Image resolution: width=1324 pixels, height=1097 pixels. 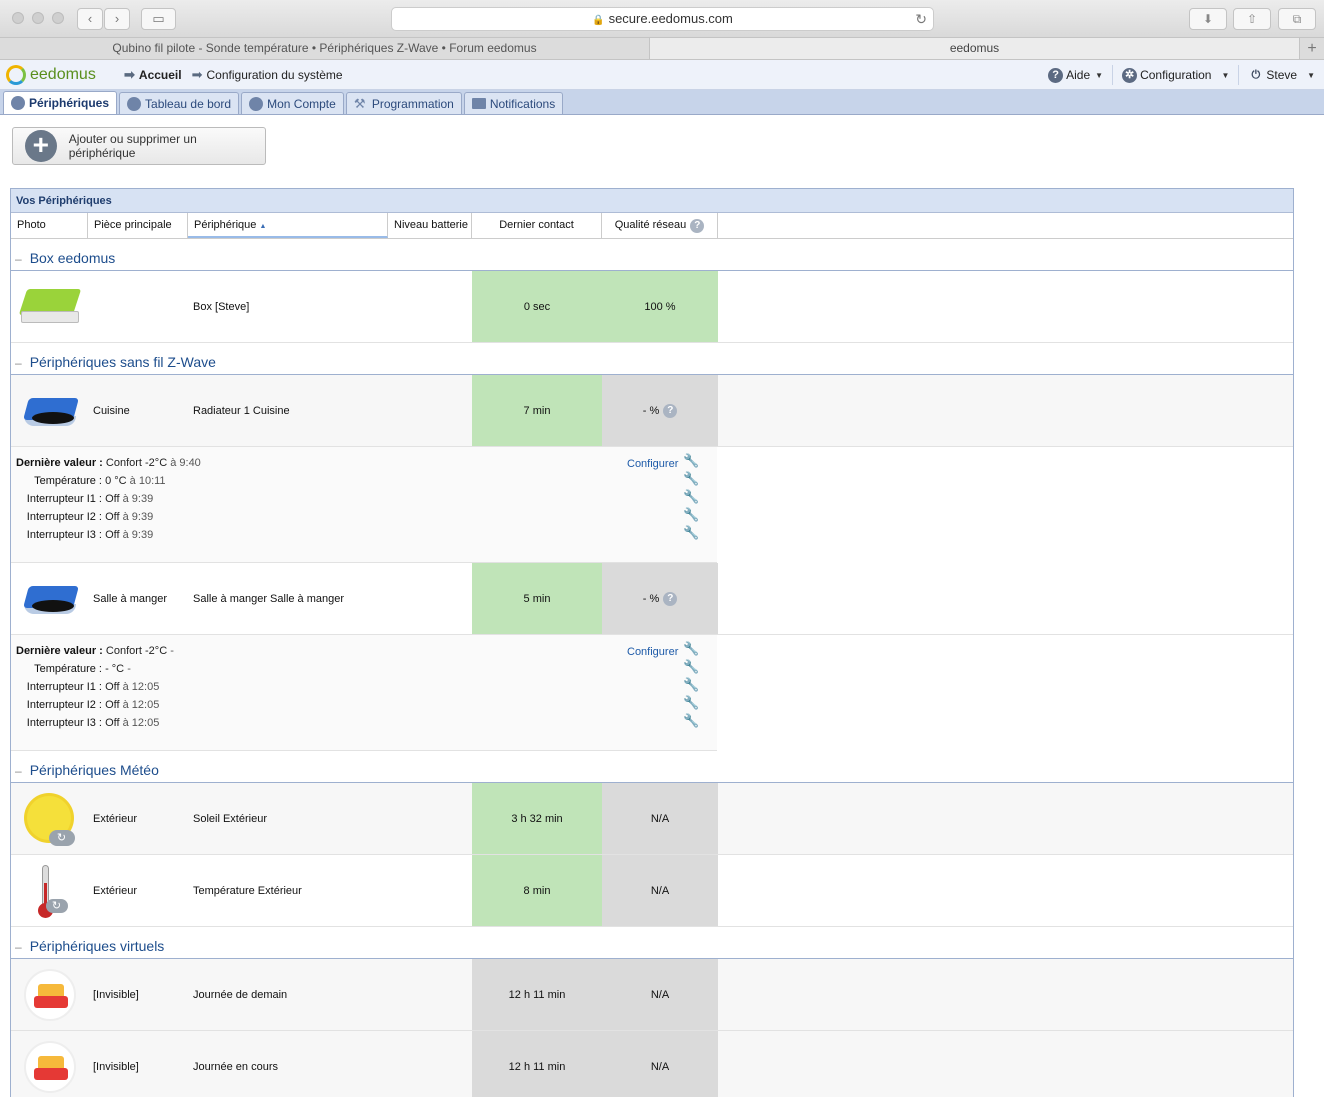 I want to click on caret-down-icon: ▼, so click(x=1225, y=75).